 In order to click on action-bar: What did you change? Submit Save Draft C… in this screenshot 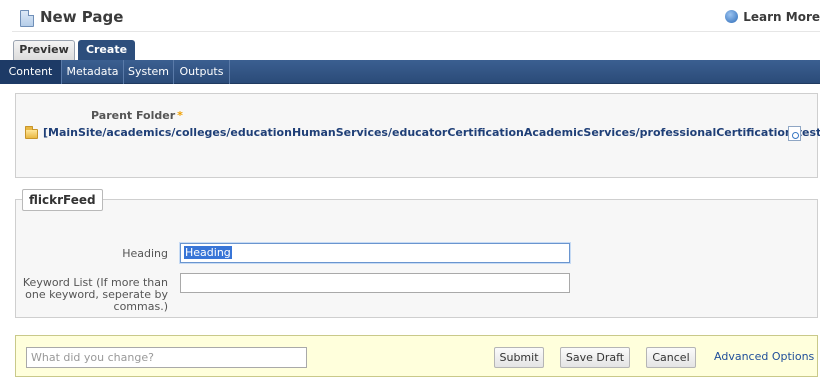, I will do `click(416, 356)`.